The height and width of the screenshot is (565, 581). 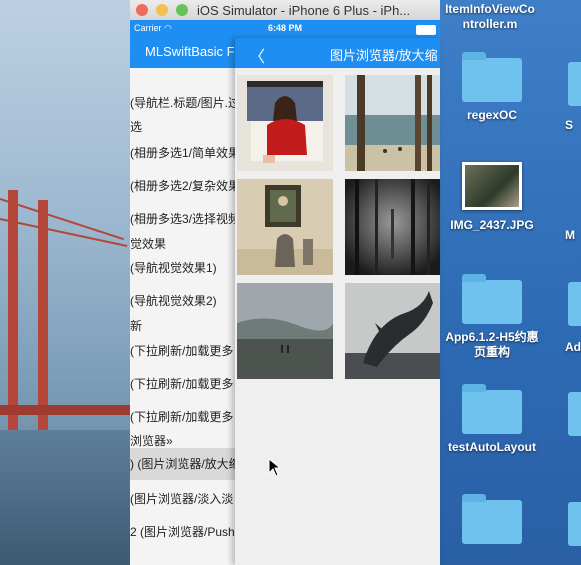 I want to click on desktop-edge-label: Add, so click(x=573, y=347).